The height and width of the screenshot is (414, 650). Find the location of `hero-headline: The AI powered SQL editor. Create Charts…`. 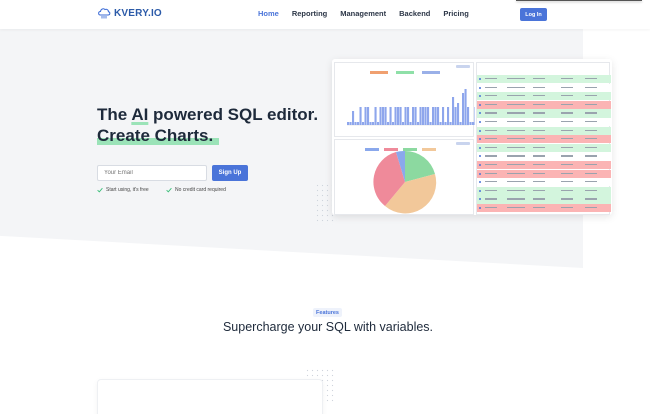

hero-headline: The AI powered SQL editor. Create Charts… is located at coordinates (207, 125).